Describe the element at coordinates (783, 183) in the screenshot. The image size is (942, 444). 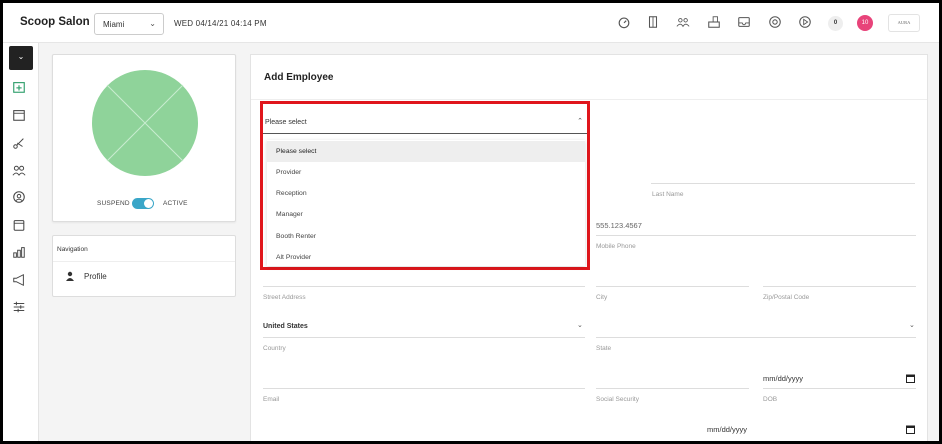
I see `last-name-input` at that location.